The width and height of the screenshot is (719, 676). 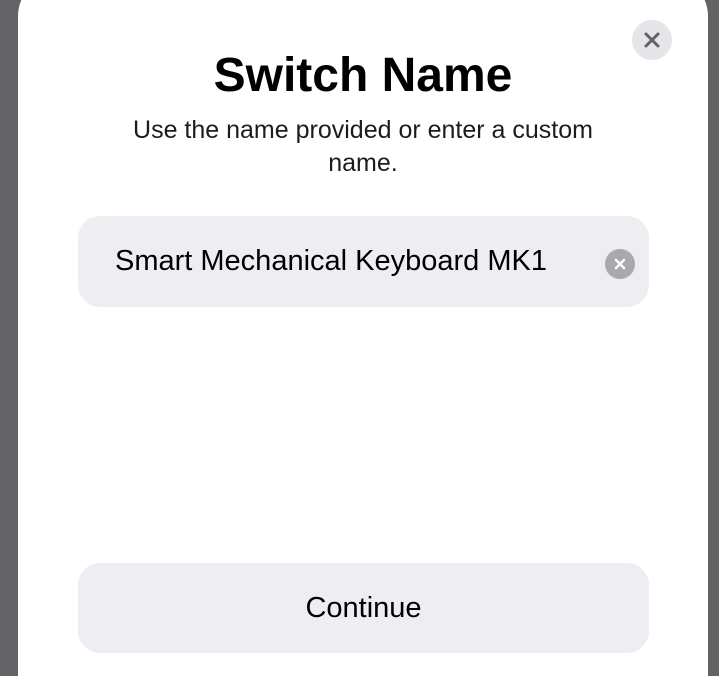 I want to click on continue-label: Continue, so click(x=363, y=607).